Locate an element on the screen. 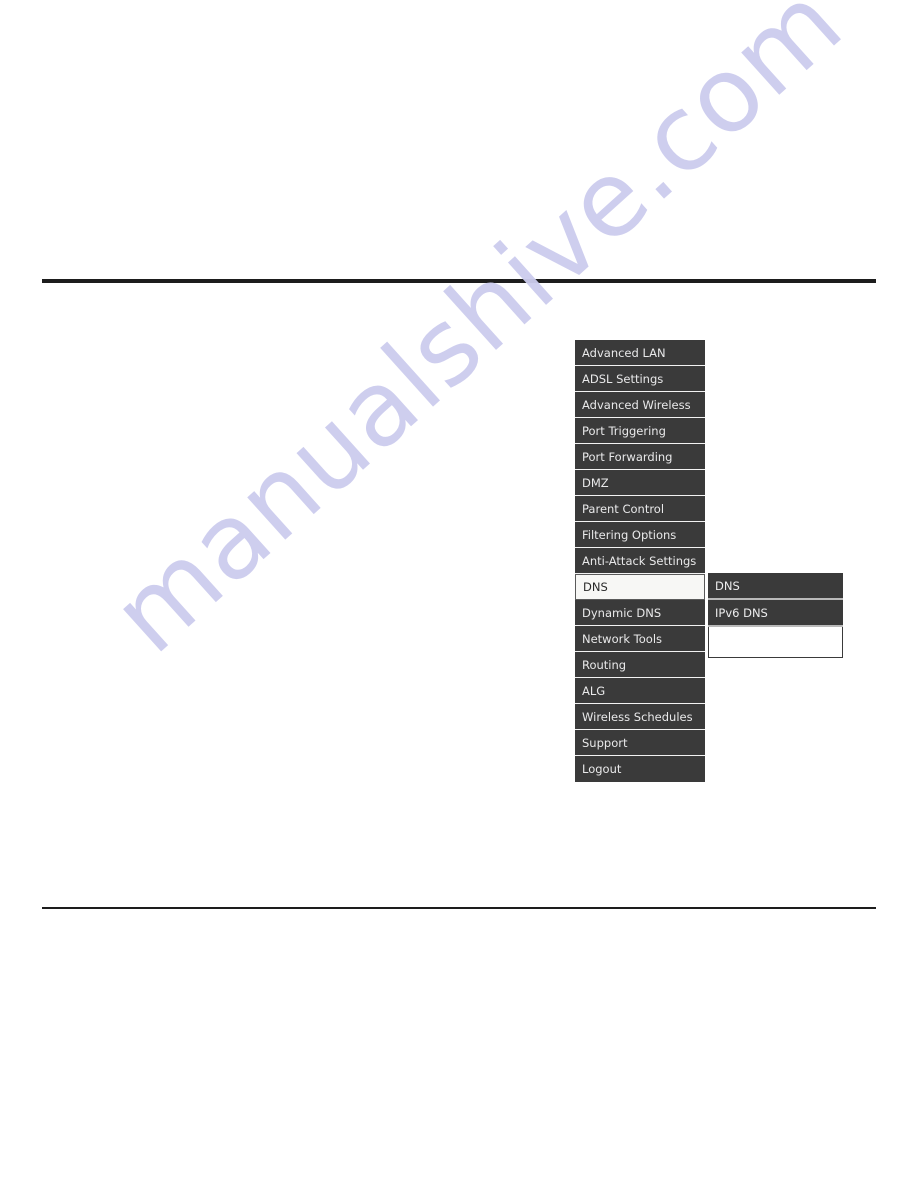 The image size is (918, 1188). menu-item-dmz: DMZ is located at coordinates (640, 483).